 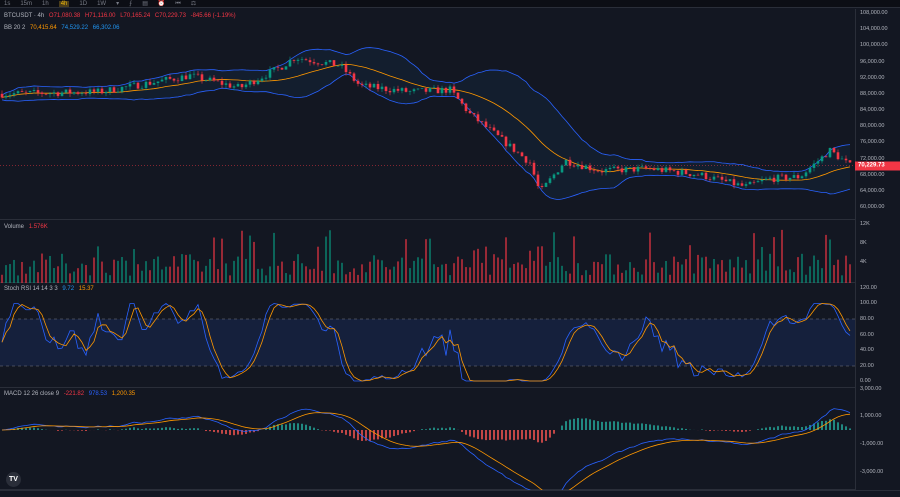 What do you see at coordinates (24, 16) in the screenshot?
I see `symbol-name: BTCUSDT · 4h` at bounding box center [24, 16].